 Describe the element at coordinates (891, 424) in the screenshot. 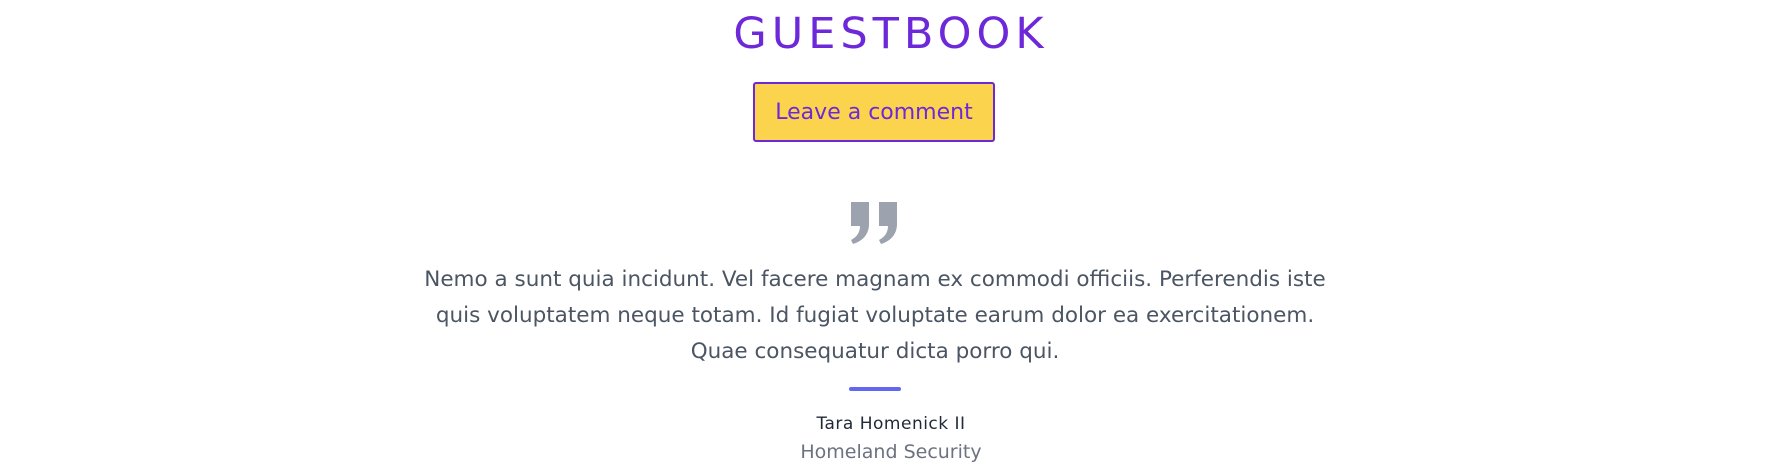

I see `author-name: Tara Homenick II` at that location.